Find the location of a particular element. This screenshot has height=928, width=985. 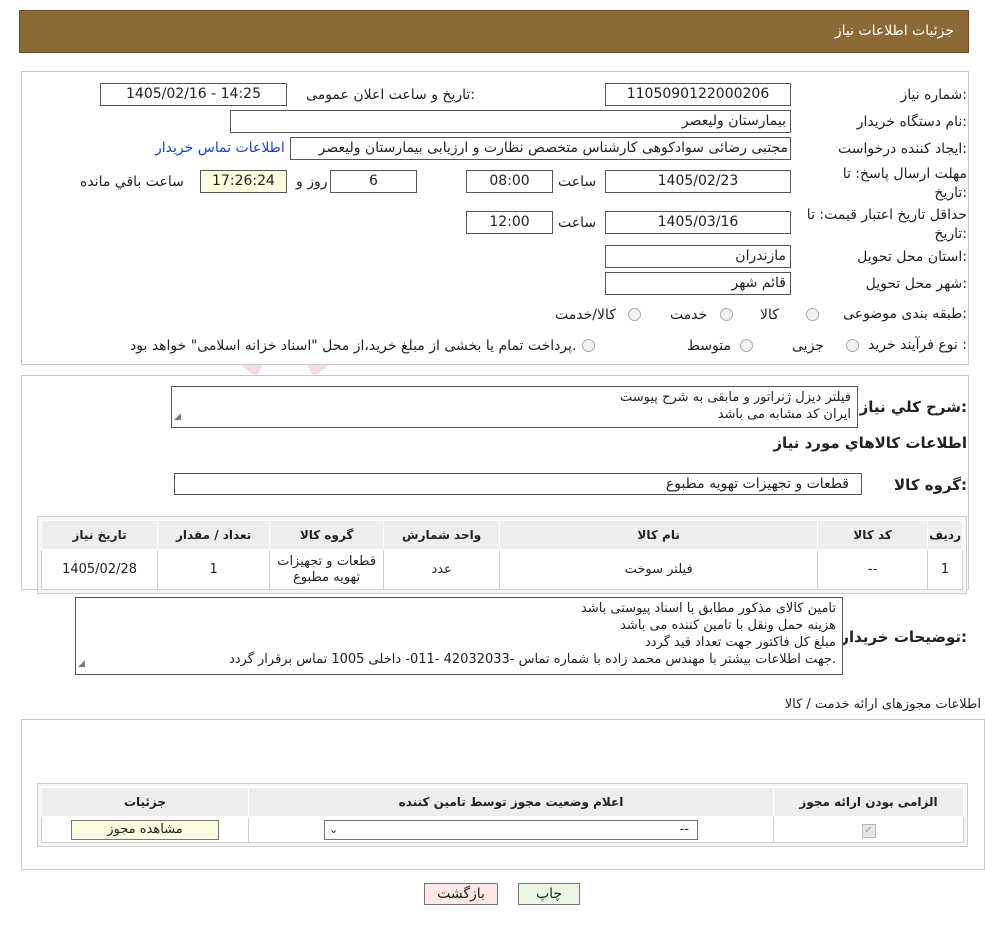

cell-date: 1405/02/28 is located at coordinates (99, 569).